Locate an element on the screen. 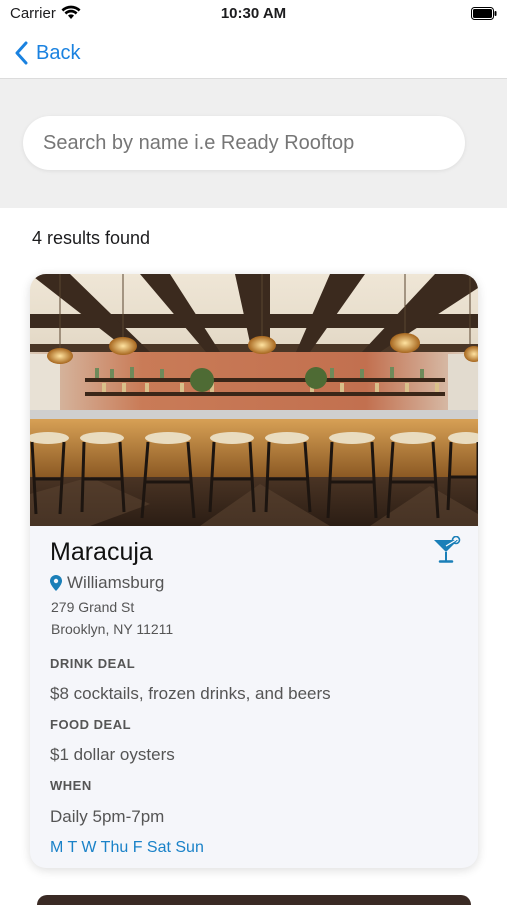 The image size is (507, 905). navigation-bar: Back is located at coordinates (253, 53).